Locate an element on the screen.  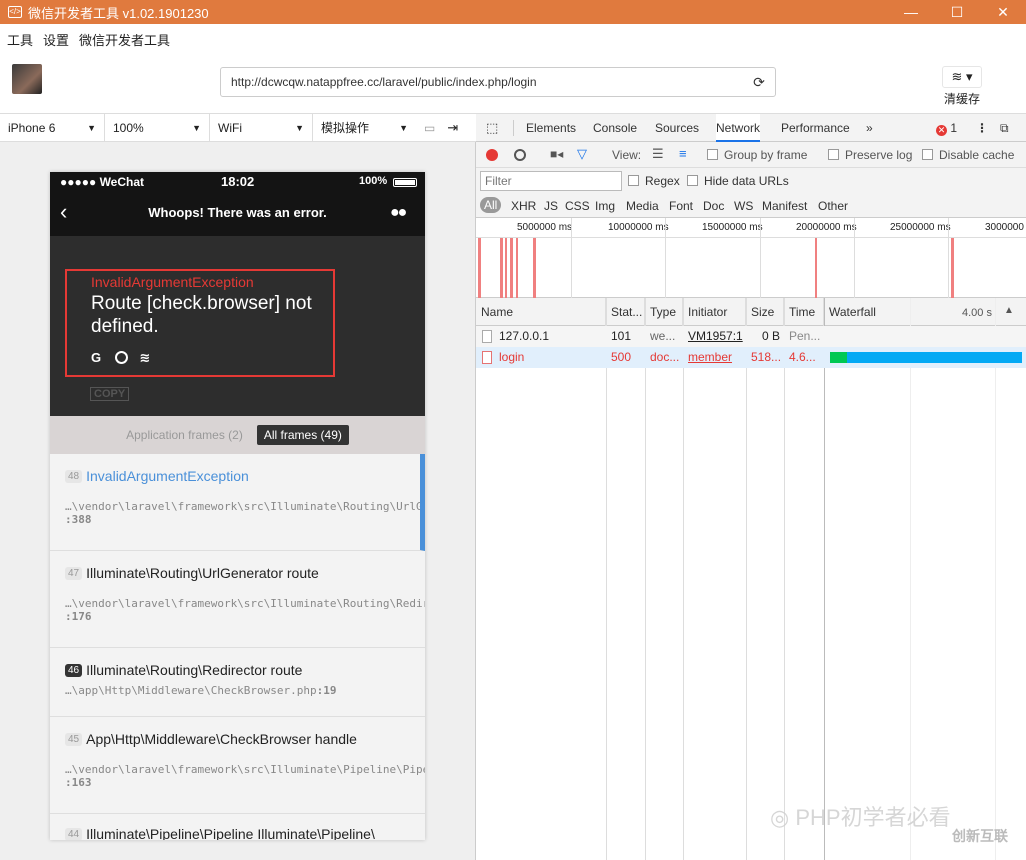
type-doc: Doc is located at coordinates (713, 206).